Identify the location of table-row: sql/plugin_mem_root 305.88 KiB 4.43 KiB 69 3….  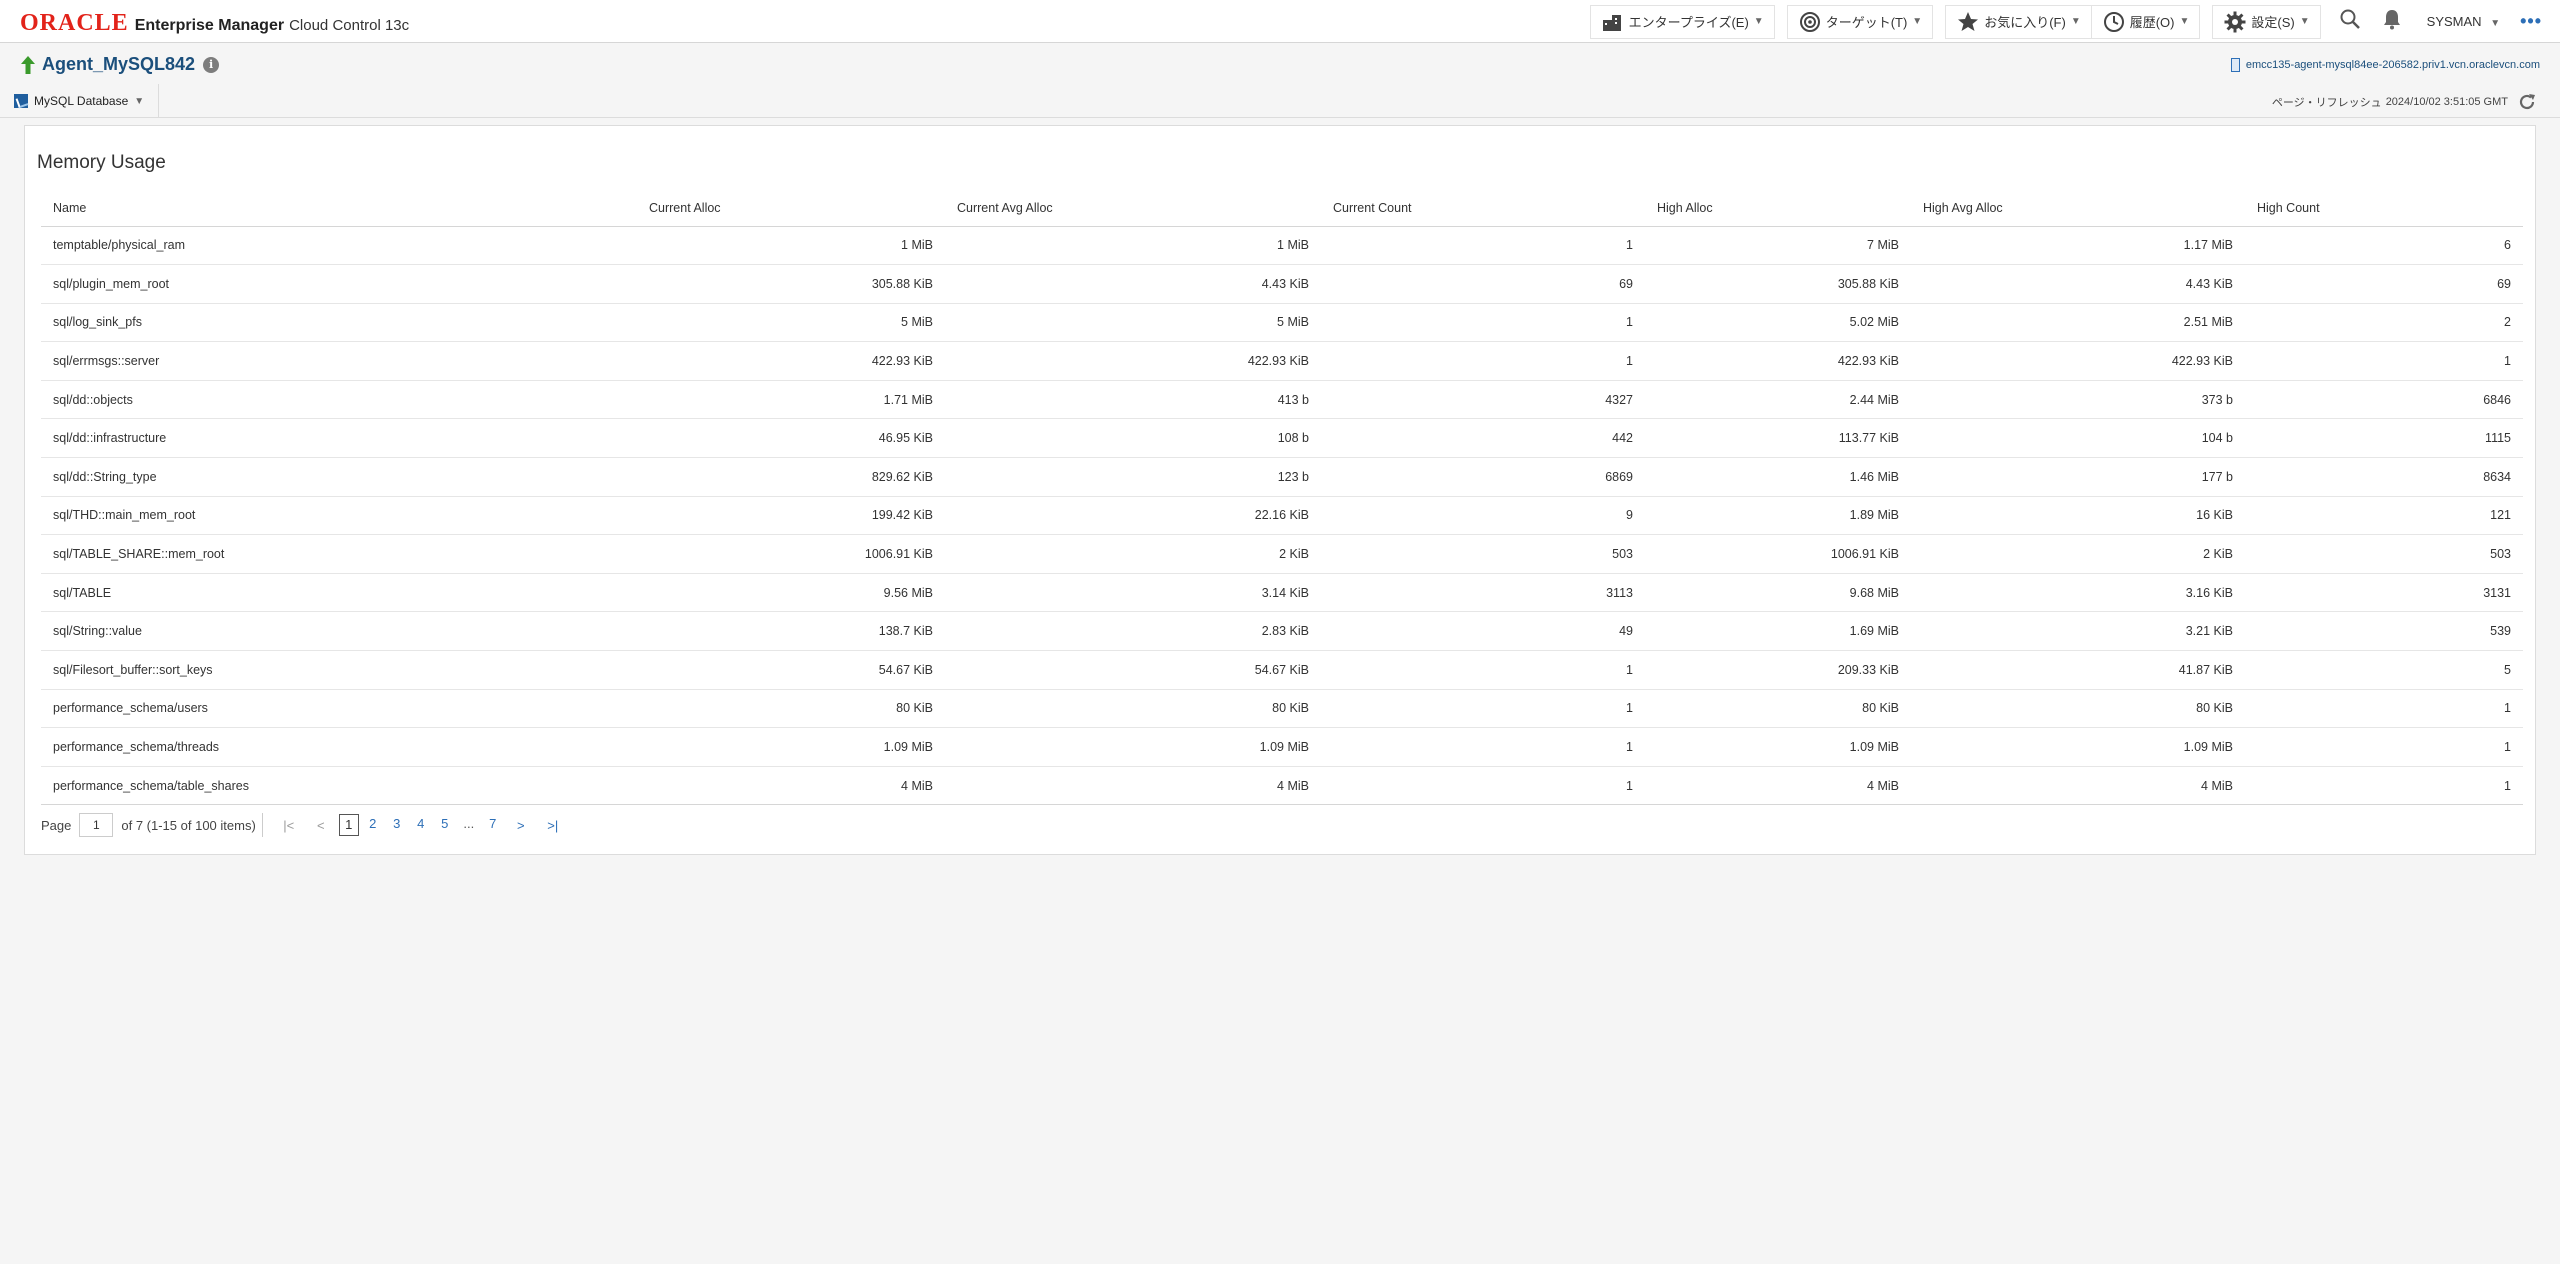
(1282, 284).